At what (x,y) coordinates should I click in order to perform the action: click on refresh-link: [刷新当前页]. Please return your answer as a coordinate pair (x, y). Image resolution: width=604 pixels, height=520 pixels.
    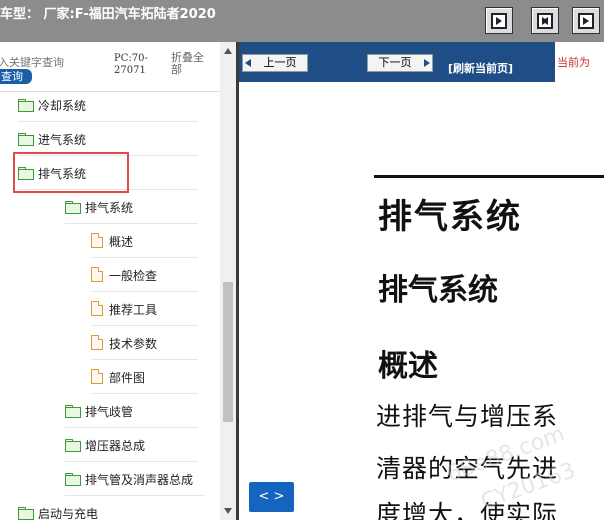
    Looking at the image, I should click on (480, 68).